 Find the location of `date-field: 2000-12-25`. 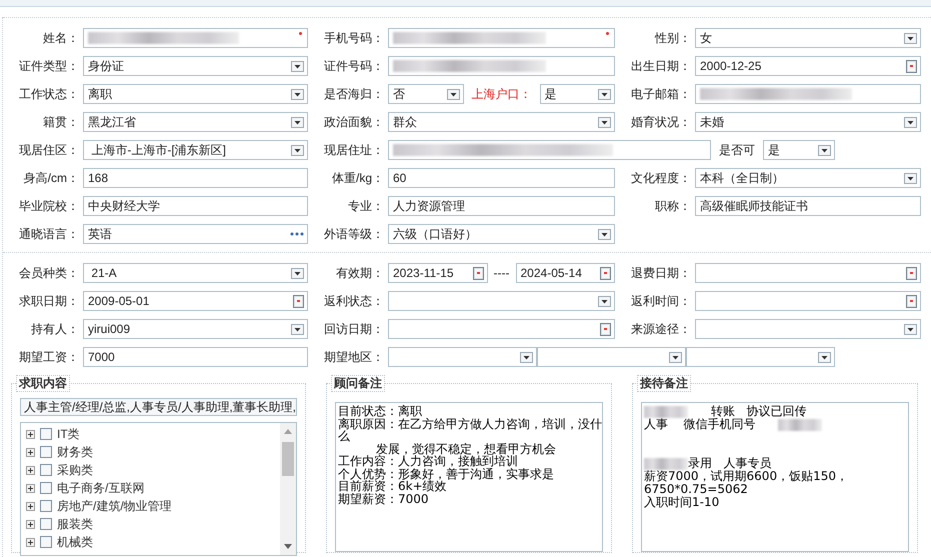

date-field: 2000-12-25 is located at coordinates (808, 66).